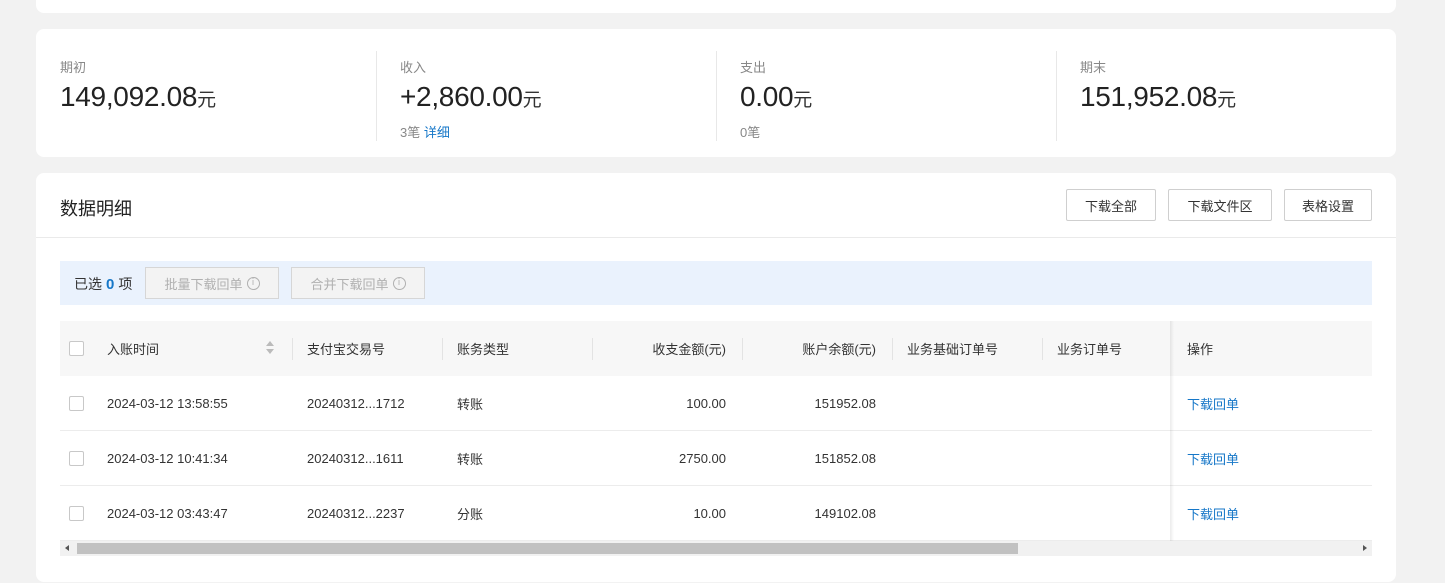 This screenshot has height=583, width=1445. I want to click on cell-time: 2024-03-12 03:43:47, so click(167, 513).